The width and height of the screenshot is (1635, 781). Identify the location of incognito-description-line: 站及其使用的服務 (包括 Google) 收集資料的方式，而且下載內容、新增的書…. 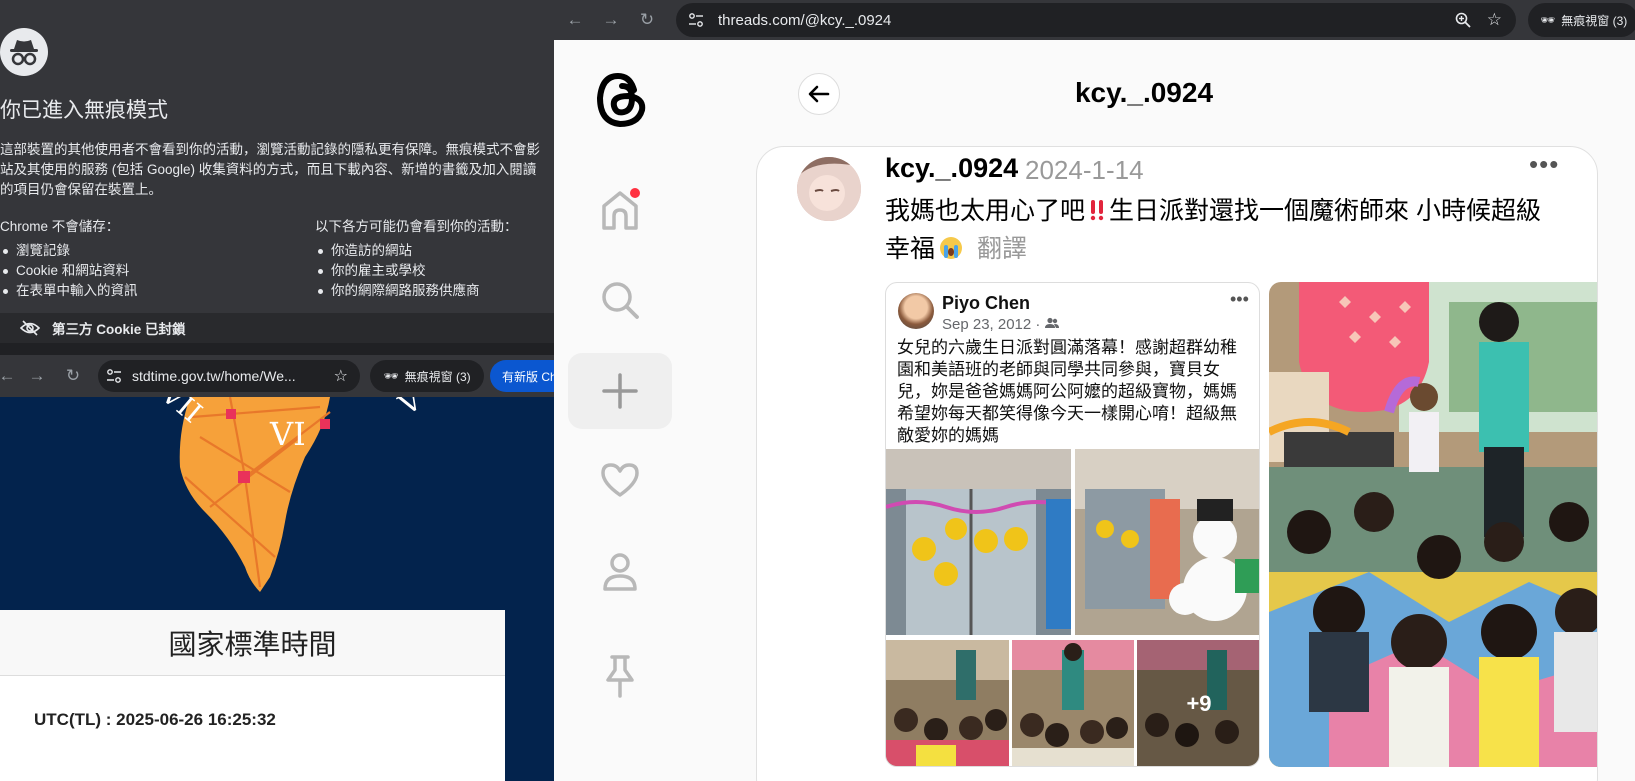
(268, 169).